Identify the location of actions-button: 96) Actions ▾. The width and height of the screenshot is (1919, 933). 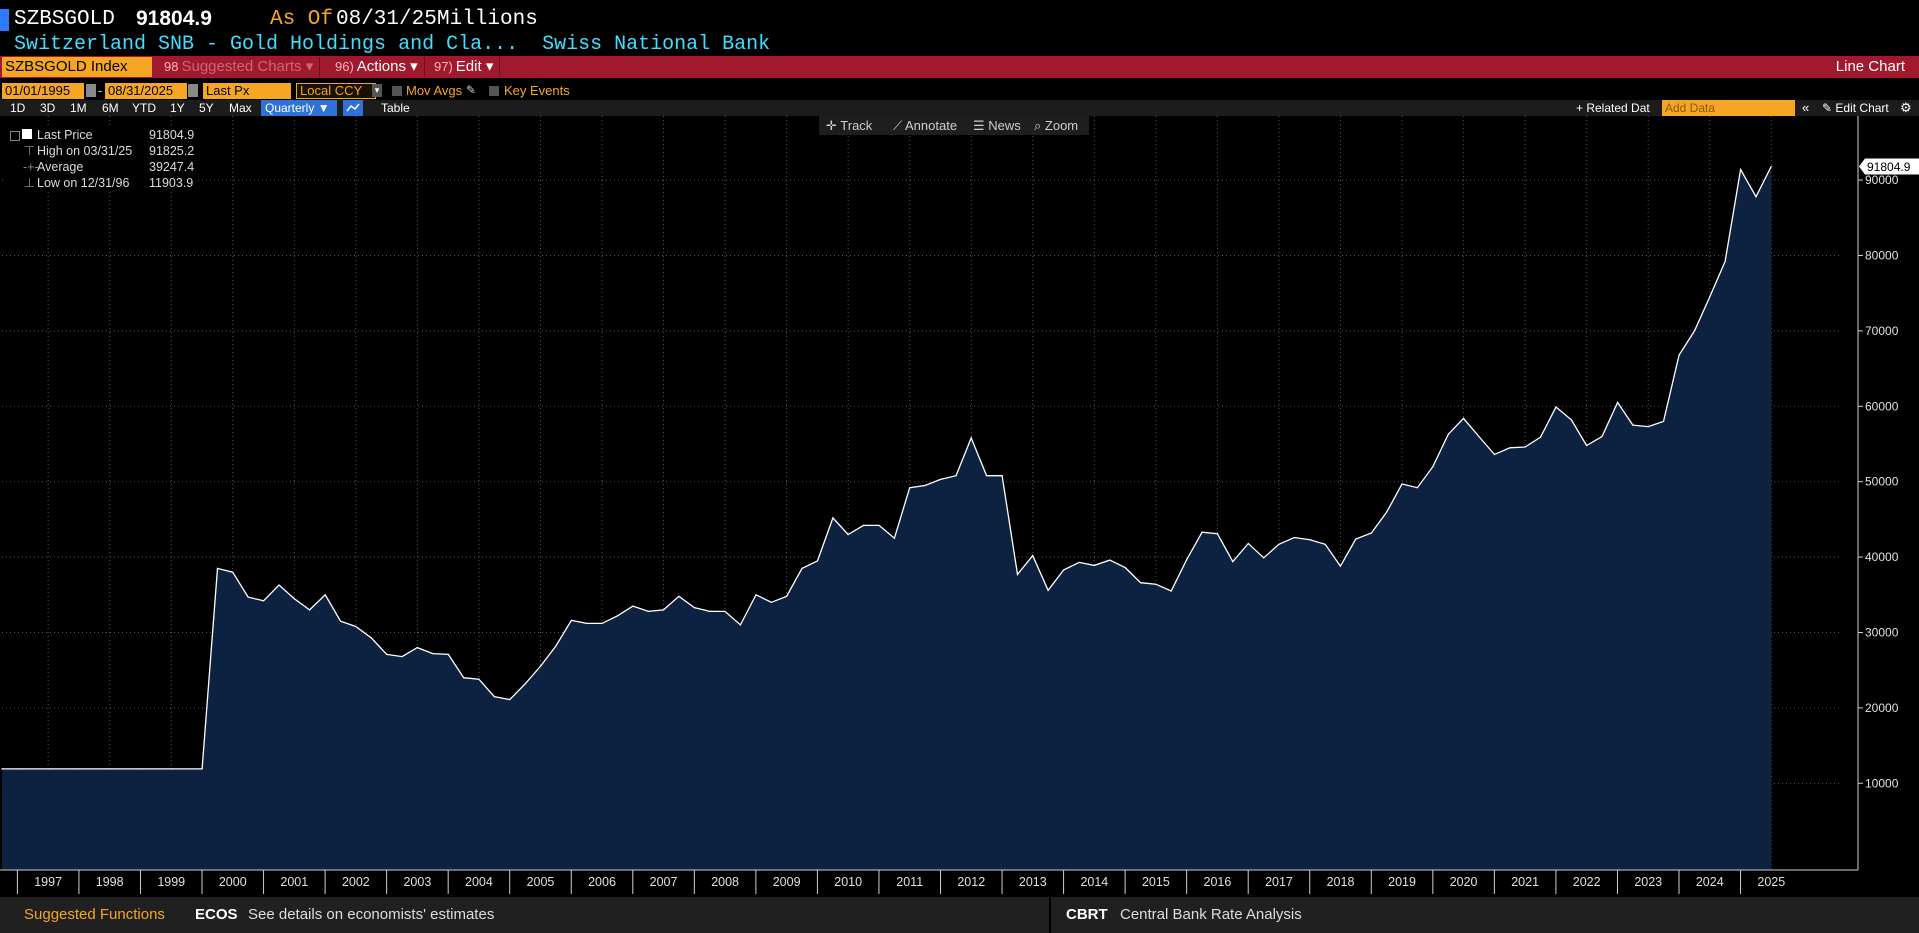
(377, 67).